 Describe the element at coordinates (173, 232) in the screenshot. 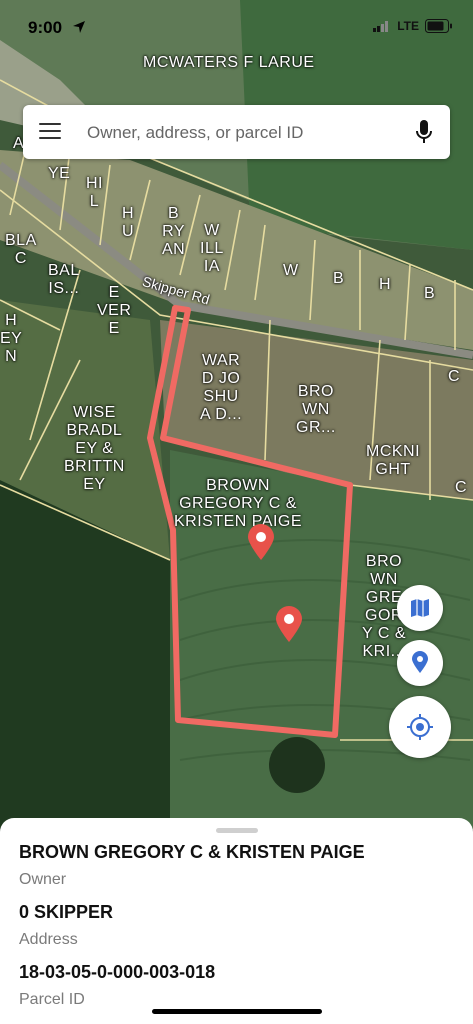

I see `parcel-label: B RY AN` at that location.